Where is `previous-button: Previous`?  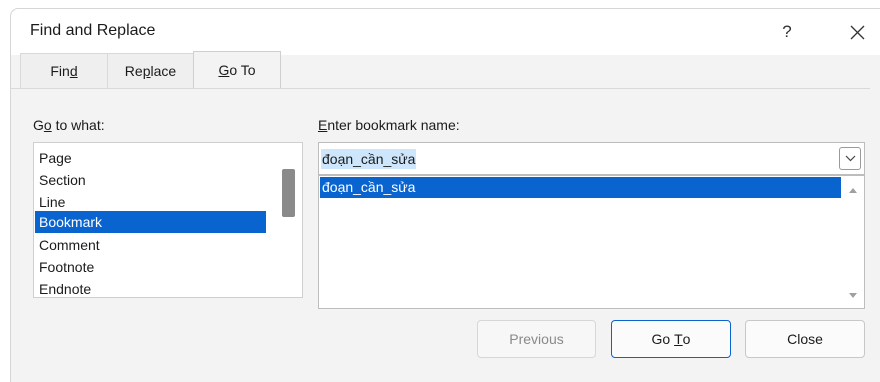 previous-button: Previous is located at coordinates (536, 339).